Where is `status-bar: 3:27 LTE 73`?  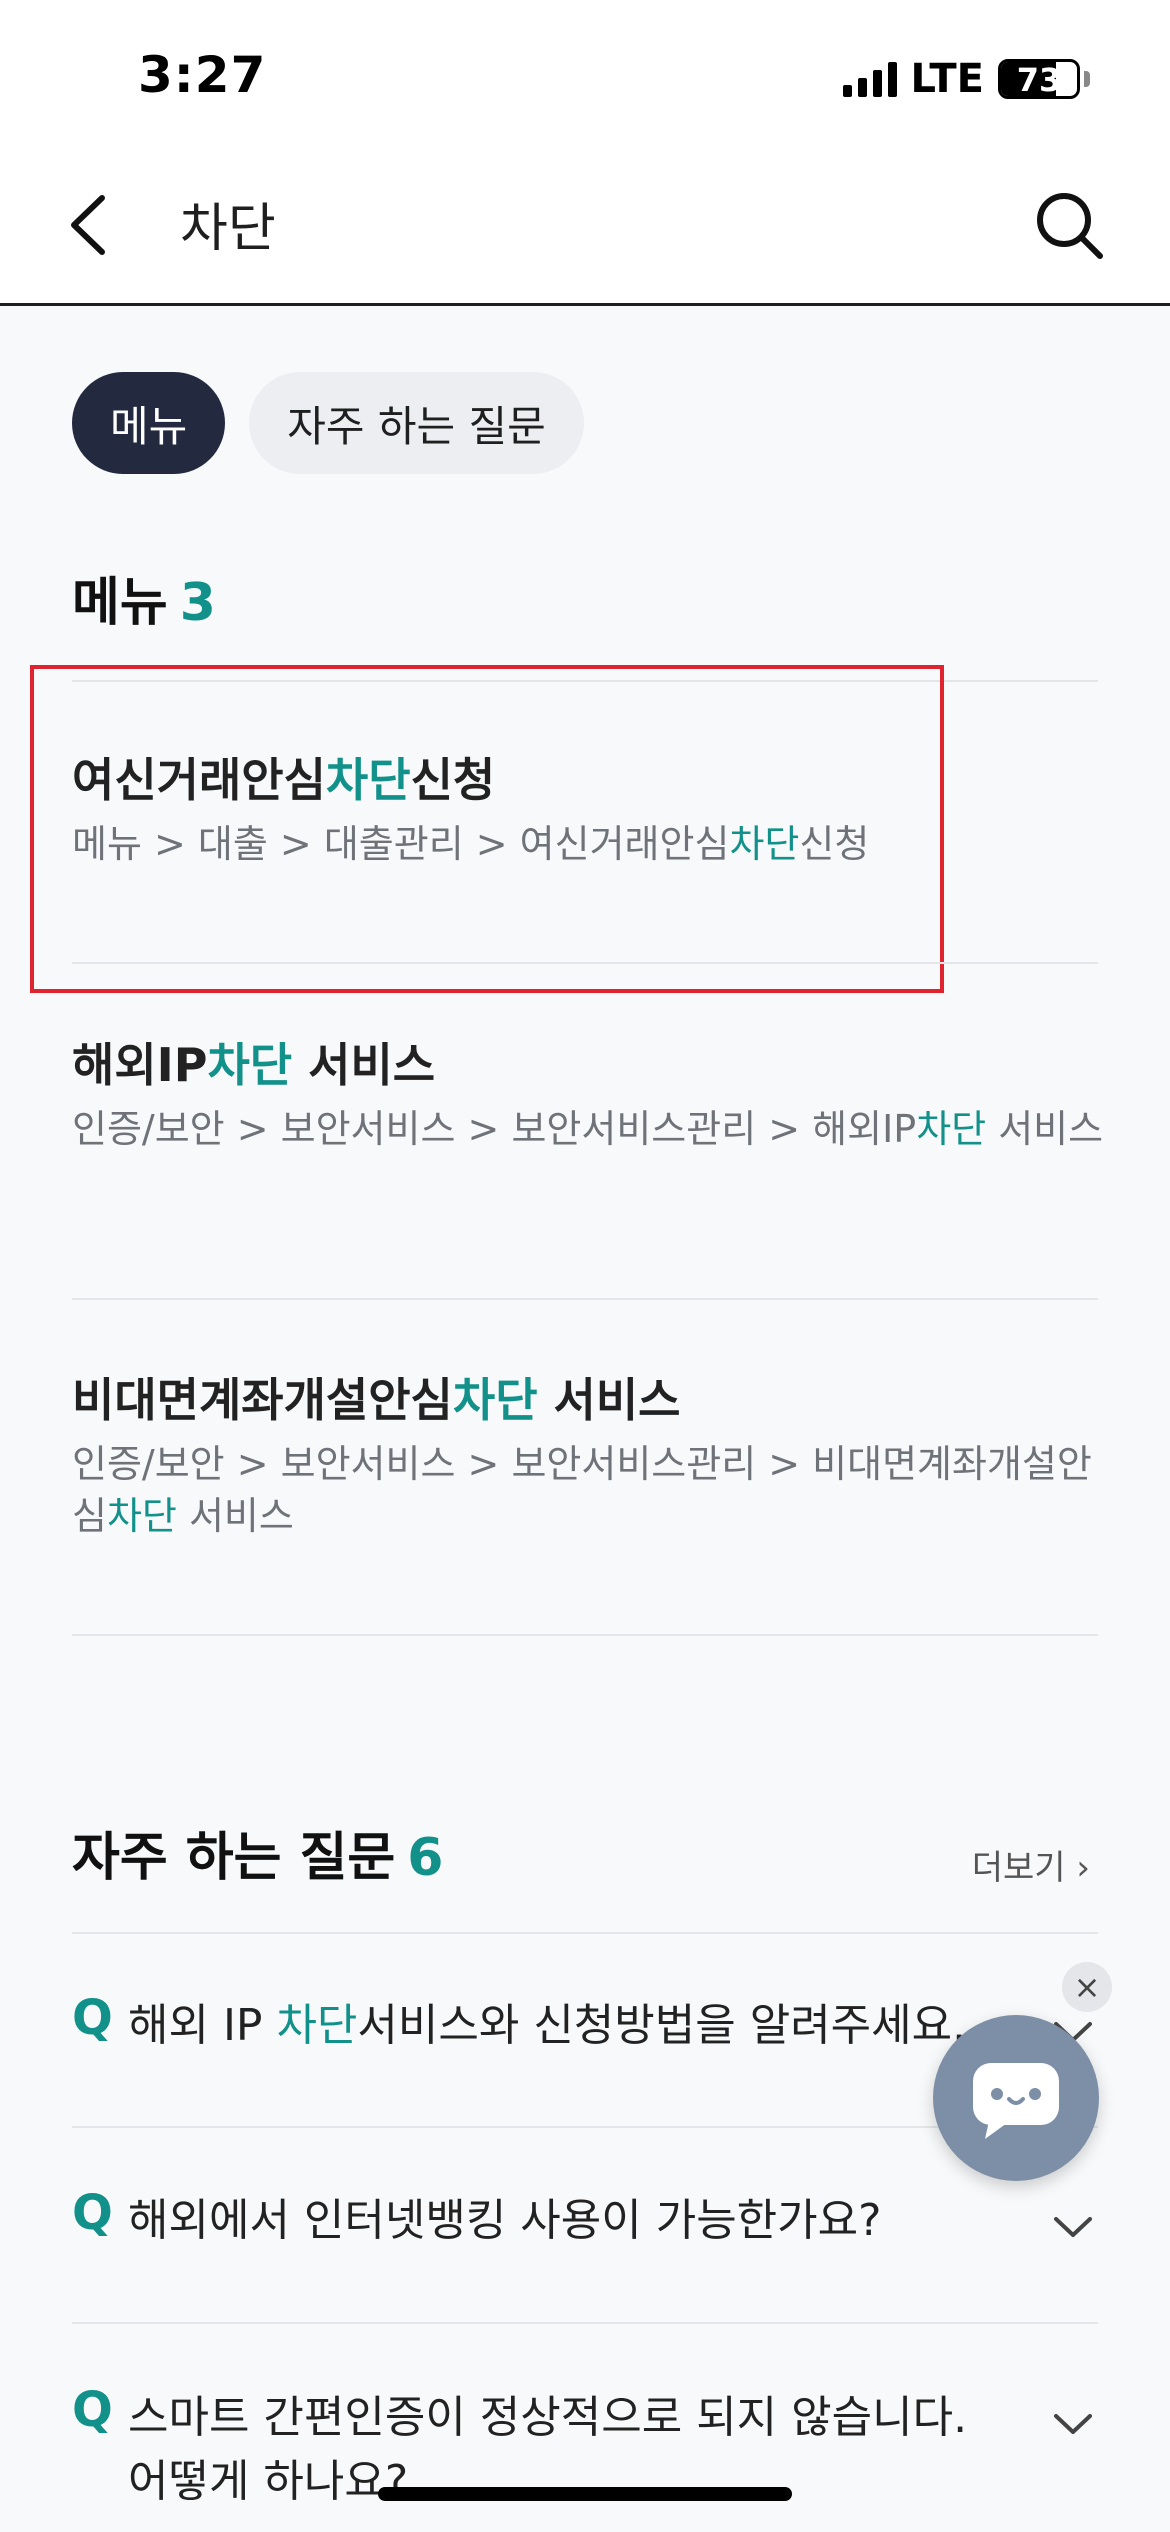
status-bar: 3:27 LTE 73 is located at coordinates (585, 75).